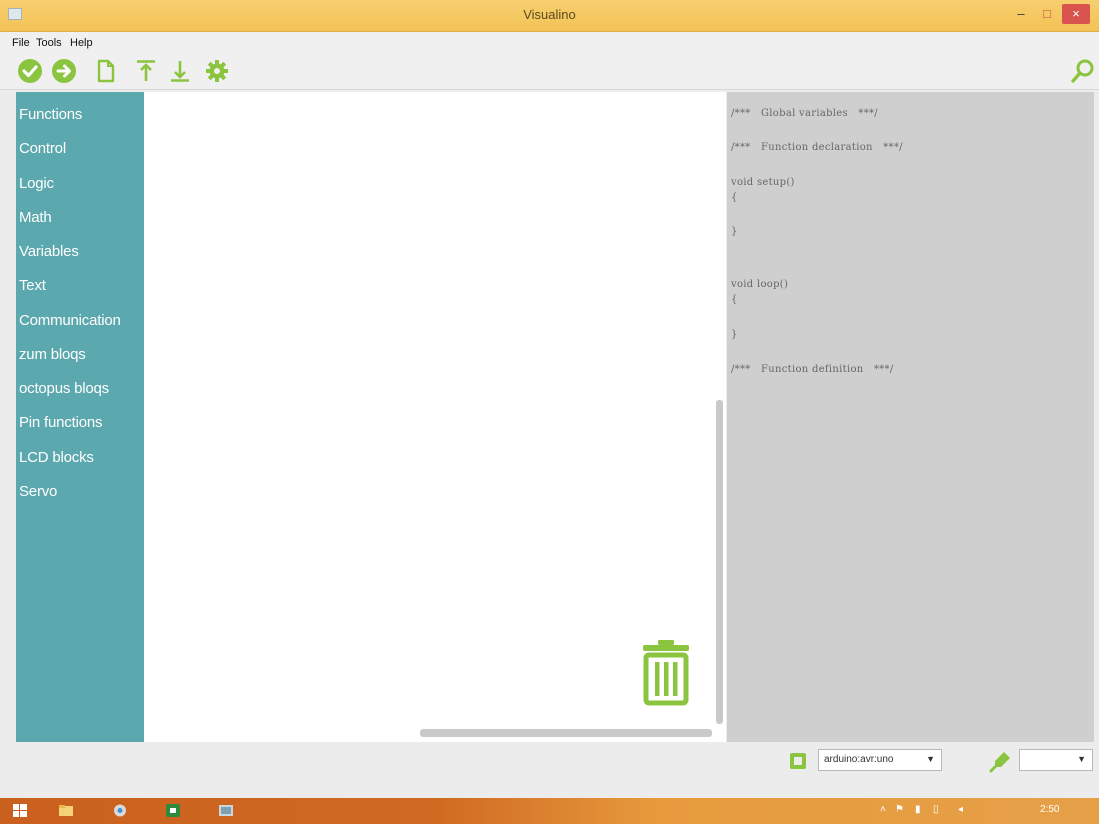 The image size is (1099, 824). What do you see at coordinates (1001, 761) in the screenshot?
I see `serial-port-icon` at bounding box center [1001, 761].